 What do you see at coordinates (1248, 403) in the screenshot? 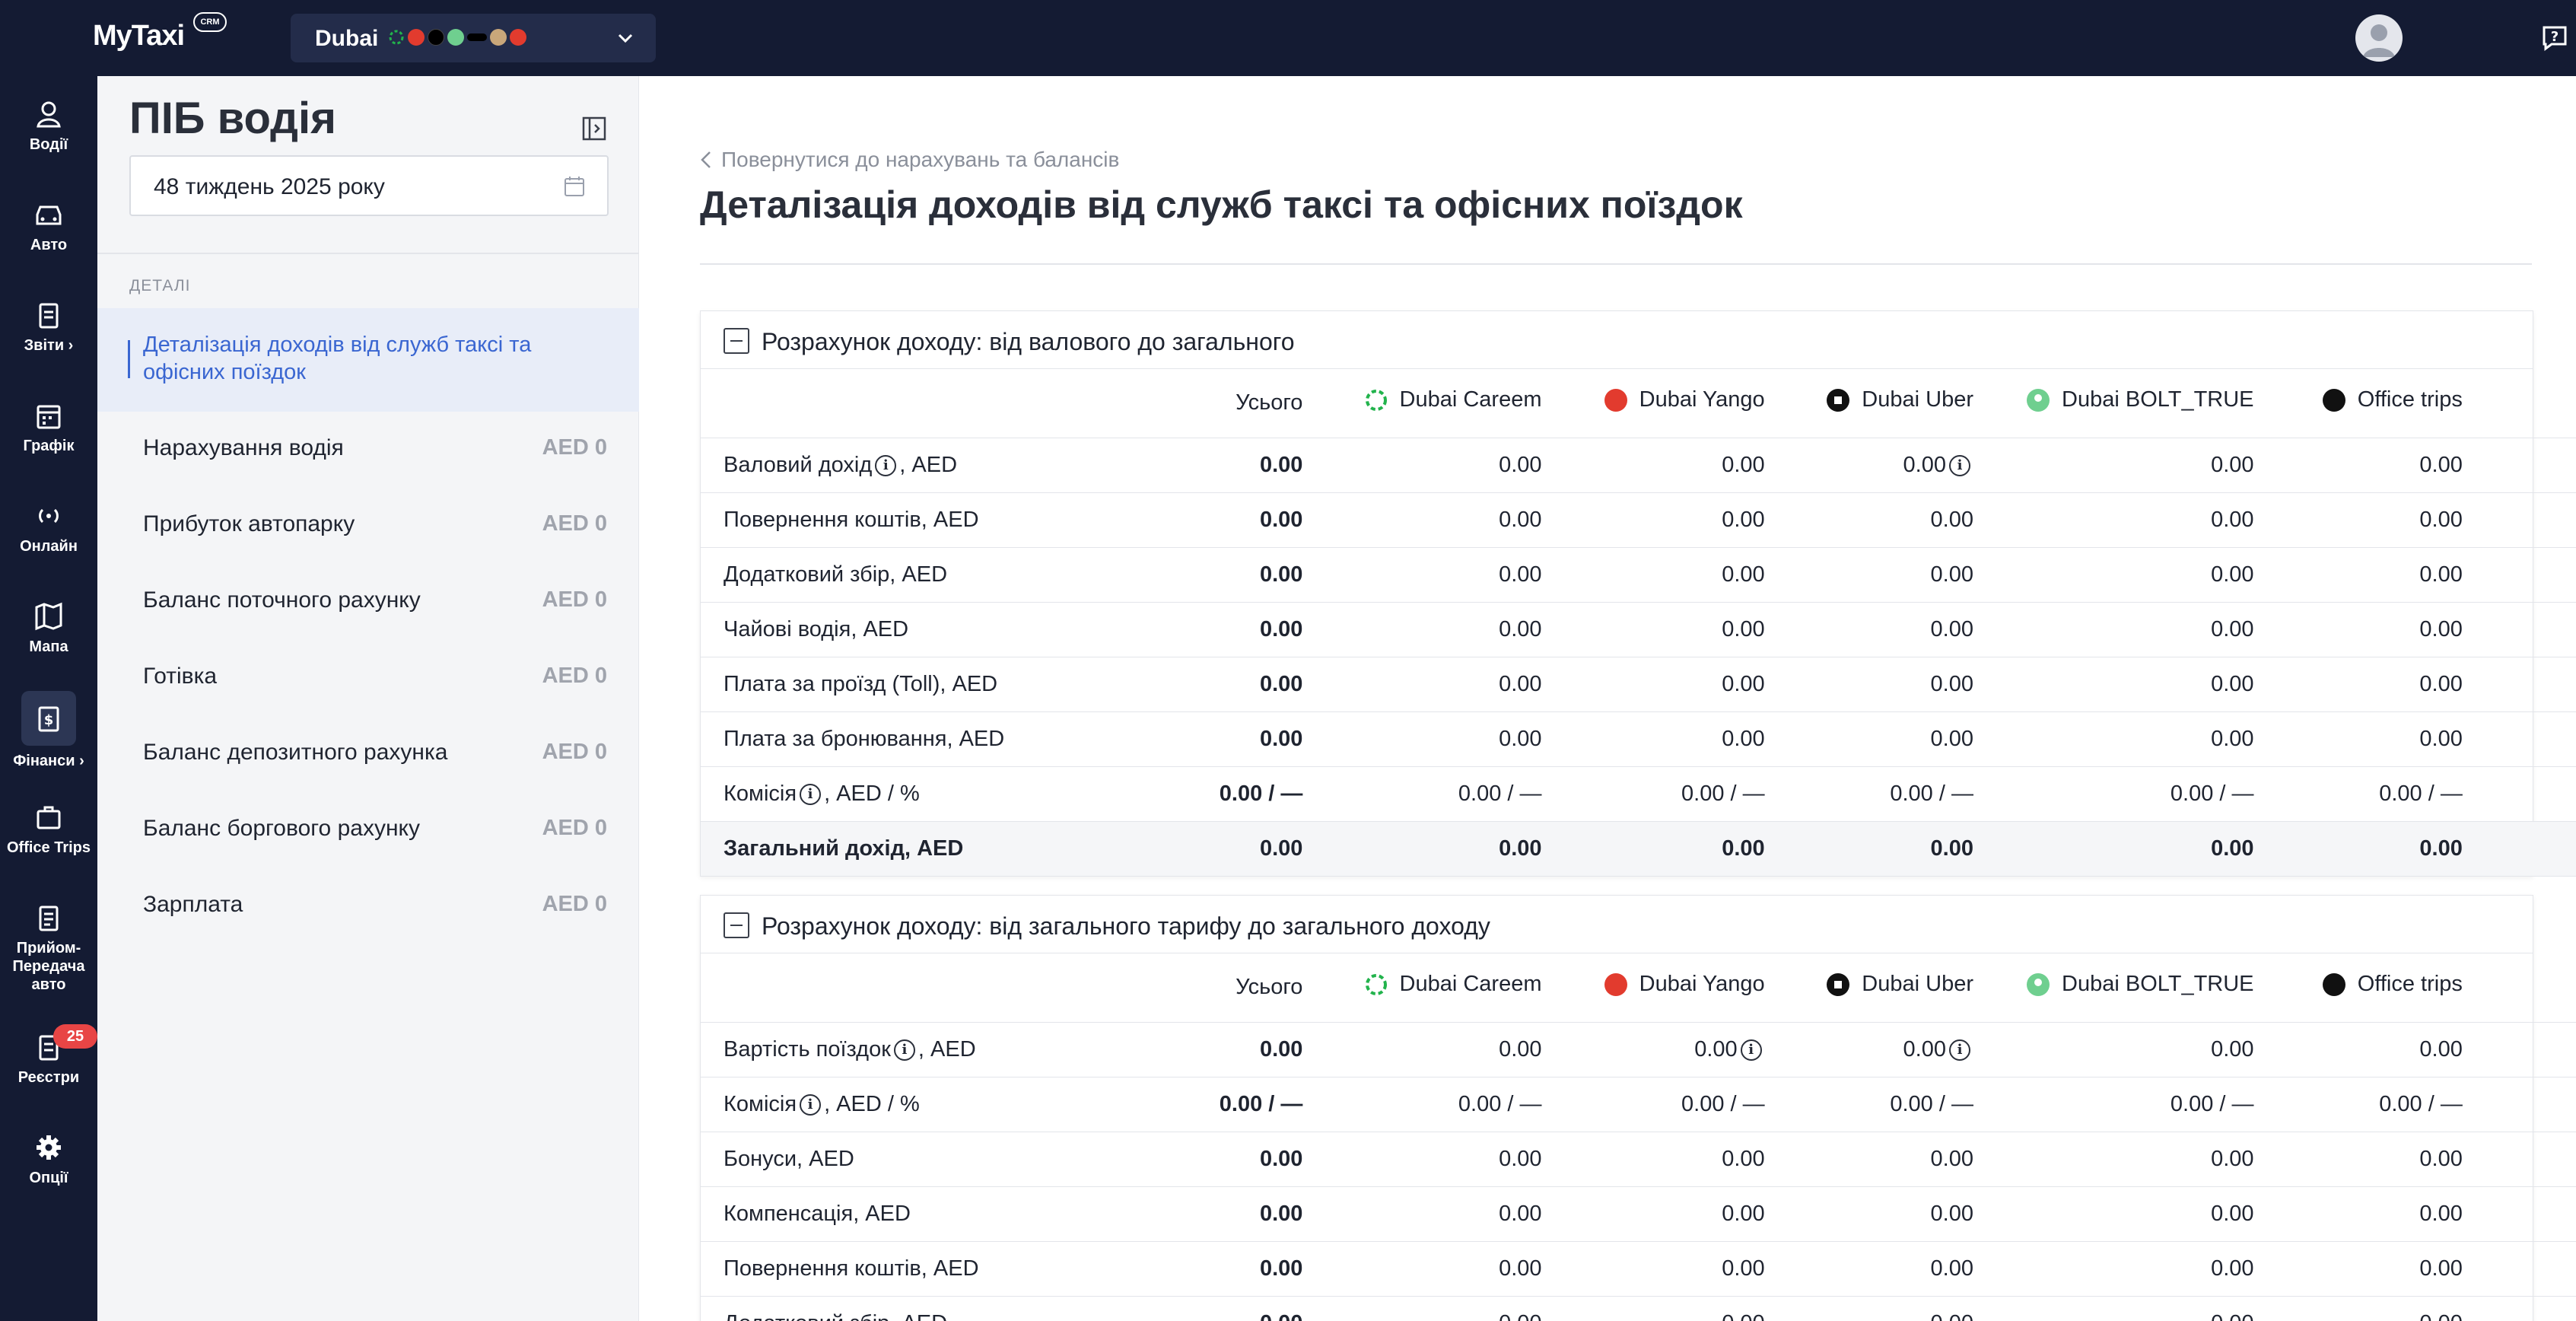
I see `column-header-total: Усього` at bounding box center [1248, 403].